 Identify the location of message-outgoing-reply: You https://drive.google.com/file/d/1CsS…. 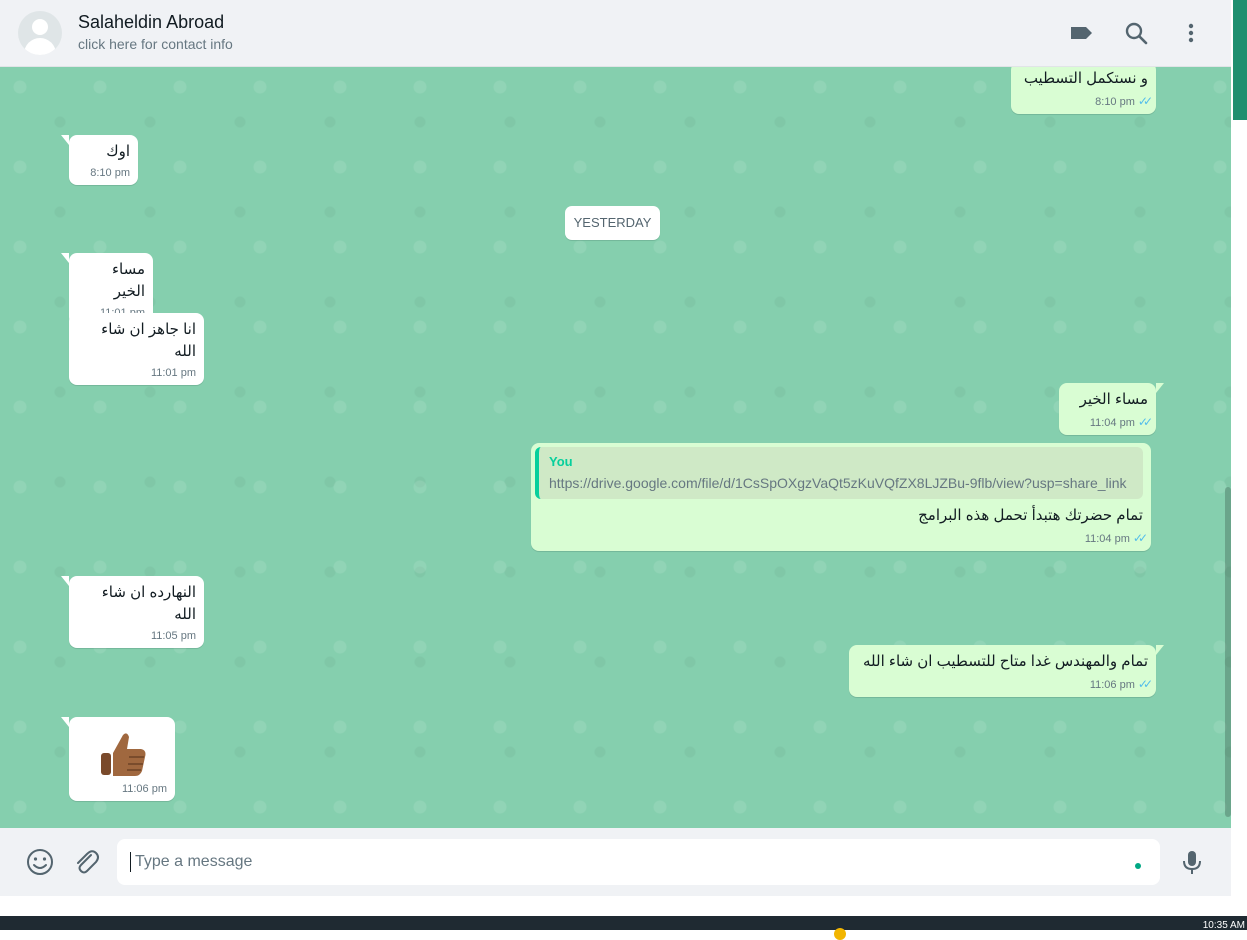
(841, 497).